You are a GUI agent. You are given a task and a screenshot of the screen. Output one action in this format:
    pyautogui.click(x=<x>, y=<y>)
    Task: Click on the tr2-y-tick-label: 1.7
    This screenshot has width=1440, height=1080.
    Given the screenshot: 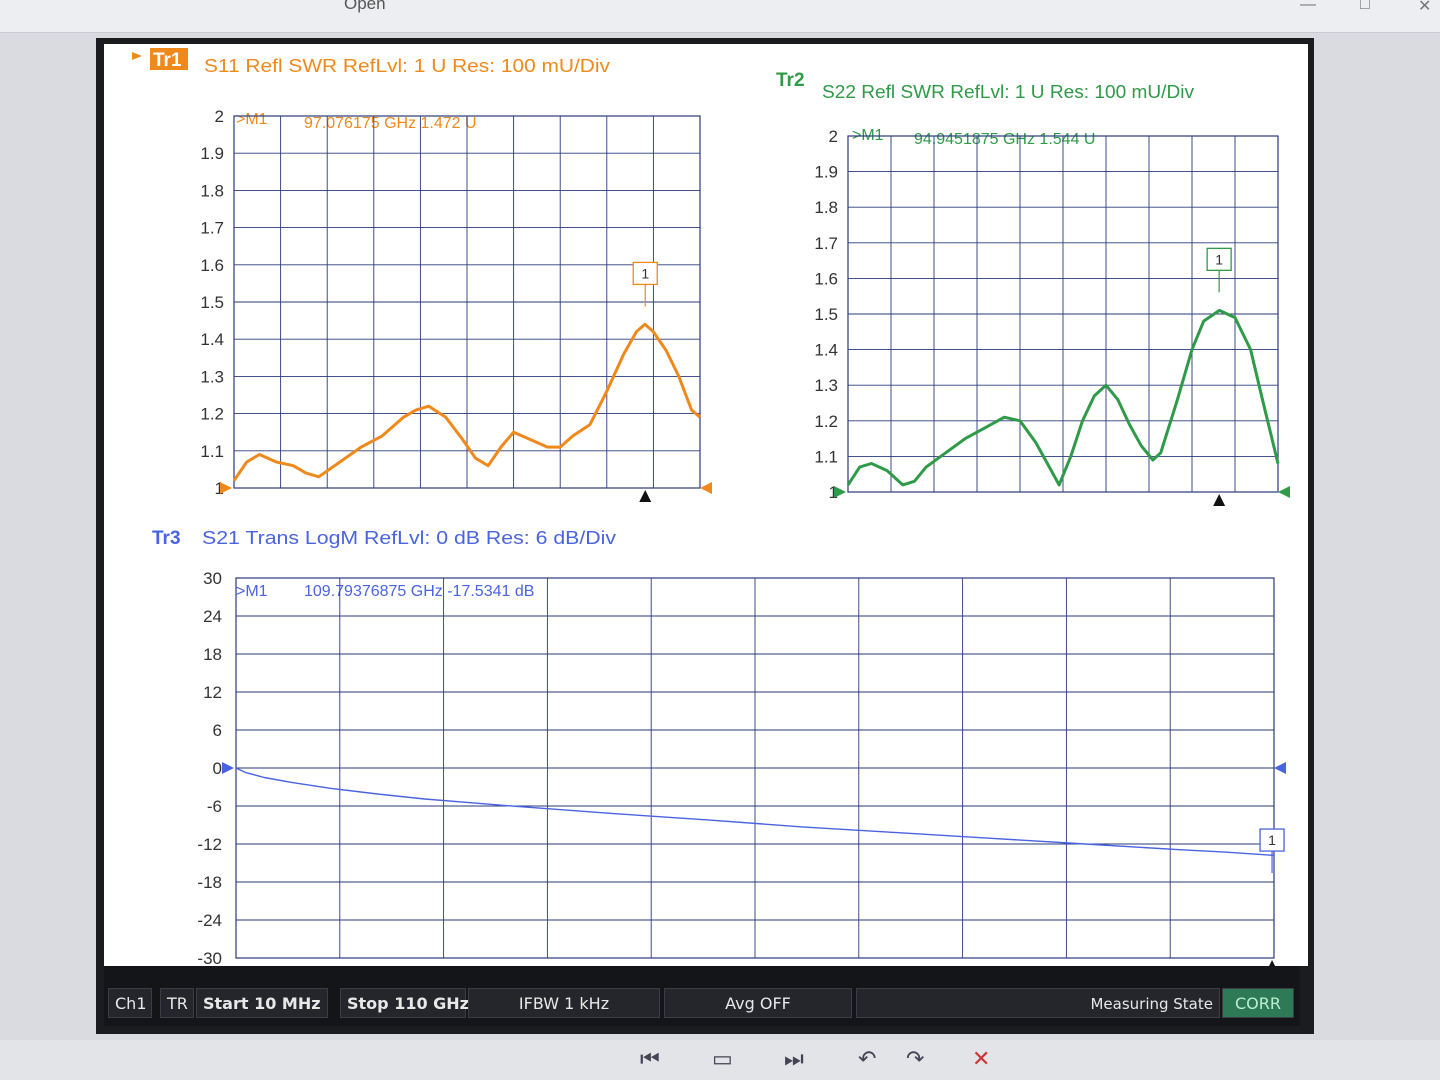 What is the action you would take?
    pyautogui.click(x=826, y=243)
    